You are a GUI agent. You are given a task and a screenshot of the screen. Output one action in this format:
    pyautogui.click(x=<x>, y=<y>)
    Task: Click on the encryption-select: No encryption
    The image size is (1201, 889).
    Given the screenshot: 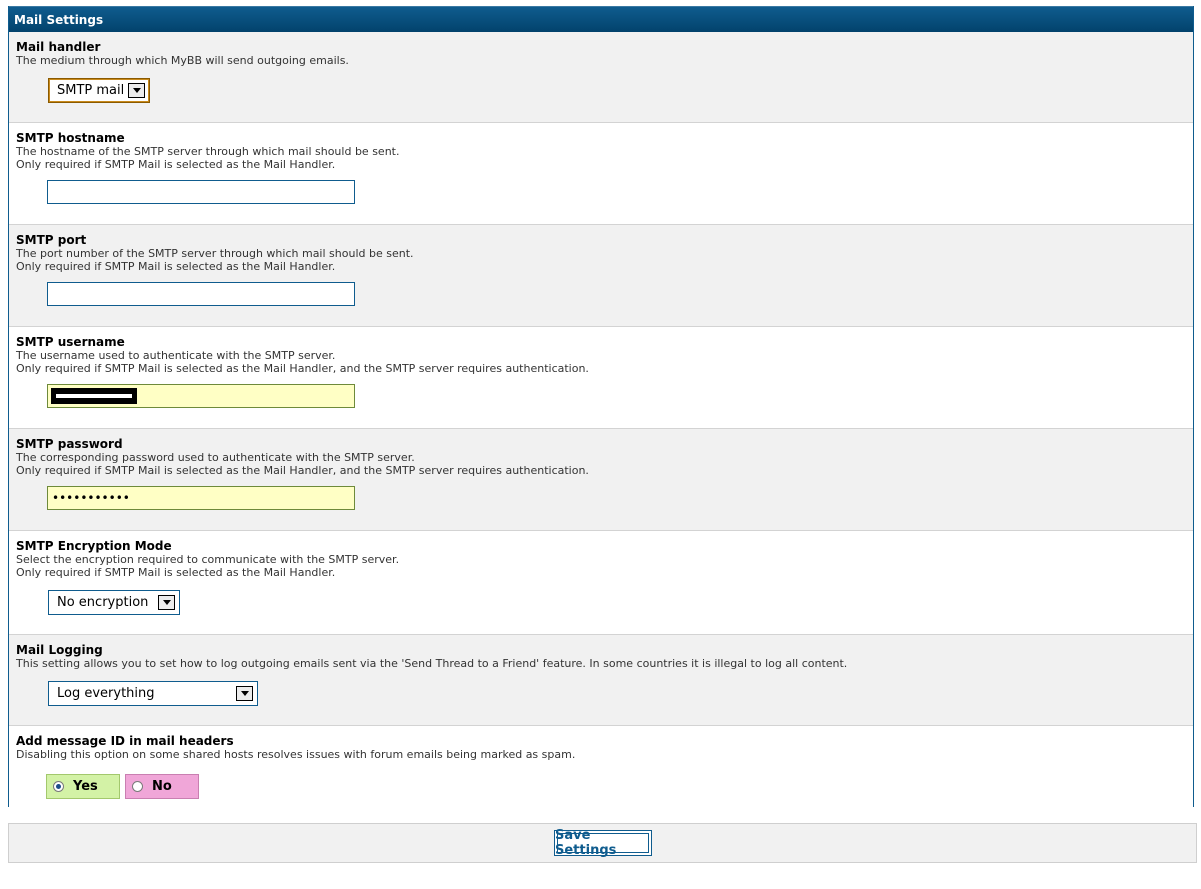 What is the action you would take?
    pyautogui.click(x=114, y=602)
    